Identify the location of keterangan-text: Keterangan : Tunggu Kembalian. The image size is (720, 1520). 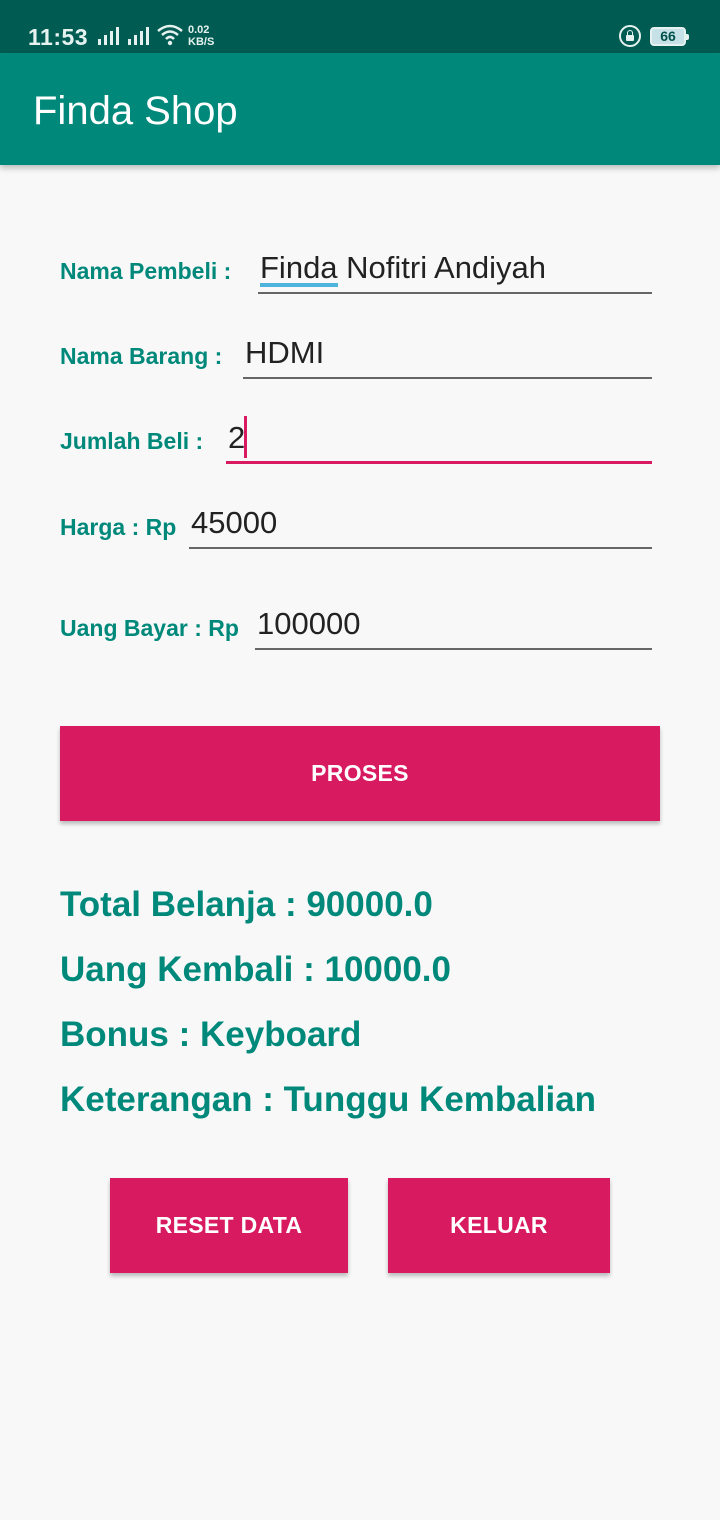
(328, 1099).